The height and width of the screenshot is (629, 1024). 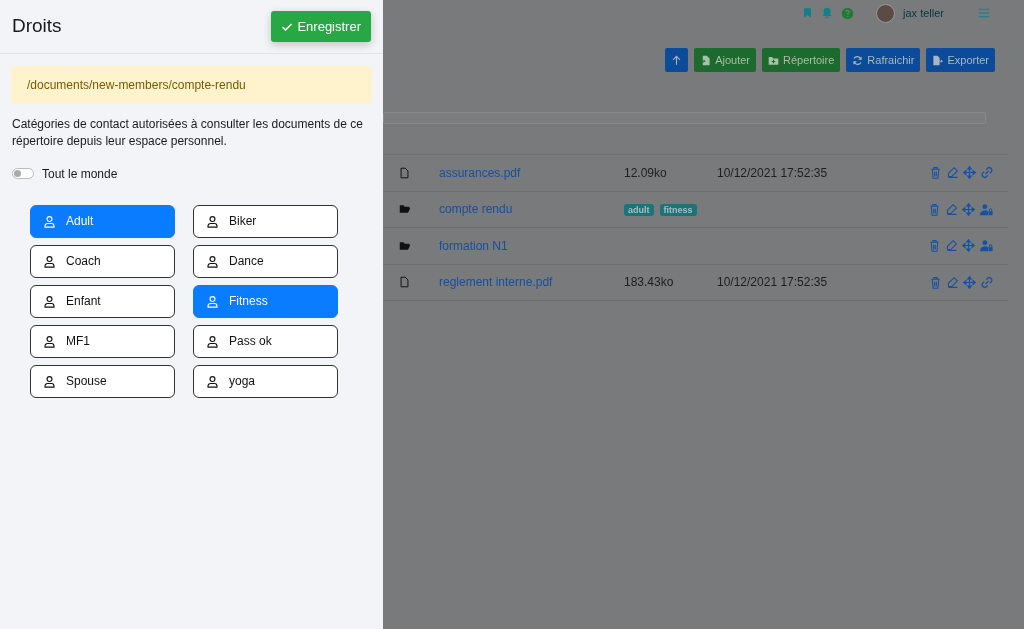 What do you see at coordinates (102, 341) in the screenshot?
I see `category-button: MF1` at bounding box center [102, 341].